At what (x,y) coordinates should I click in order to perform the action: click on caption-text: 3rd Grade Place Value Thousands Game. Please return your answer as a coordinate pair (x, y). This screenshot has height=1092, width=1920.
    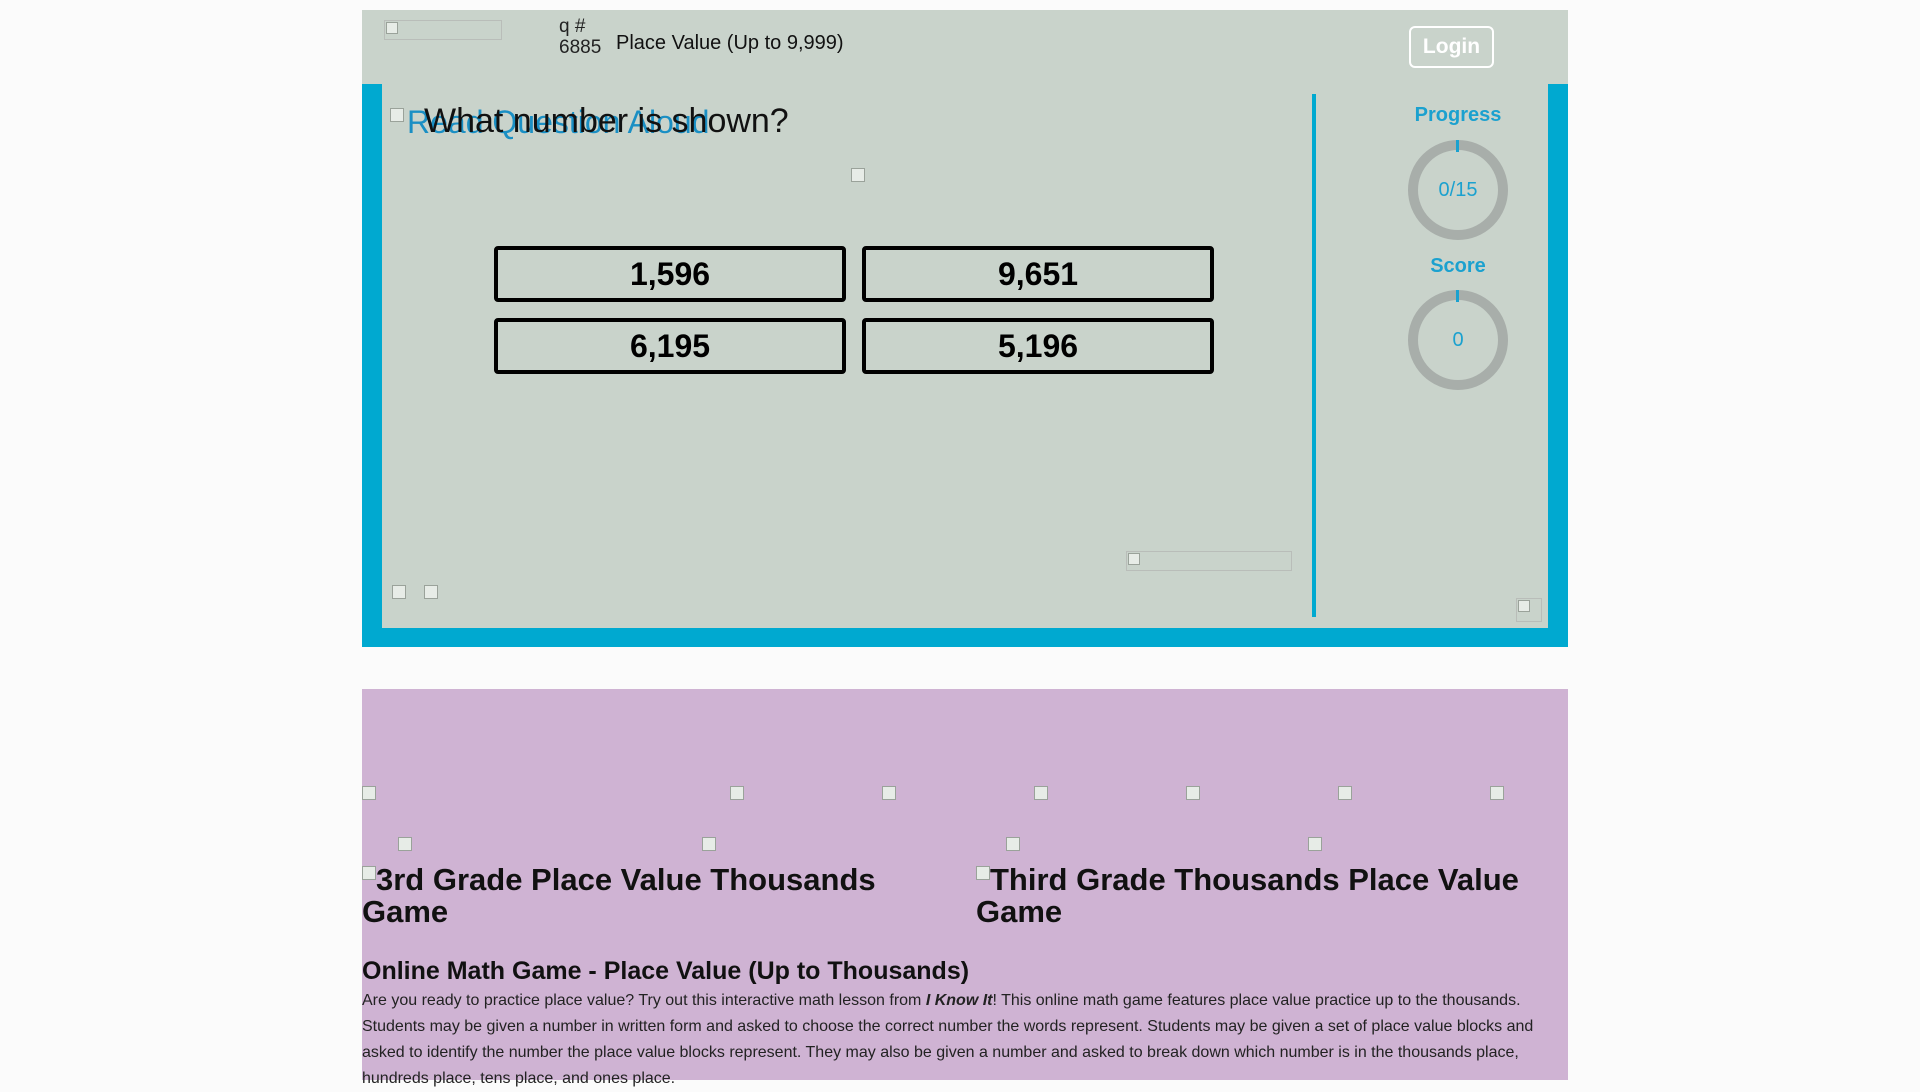
    Looking at the image, I should click on (619, 895).